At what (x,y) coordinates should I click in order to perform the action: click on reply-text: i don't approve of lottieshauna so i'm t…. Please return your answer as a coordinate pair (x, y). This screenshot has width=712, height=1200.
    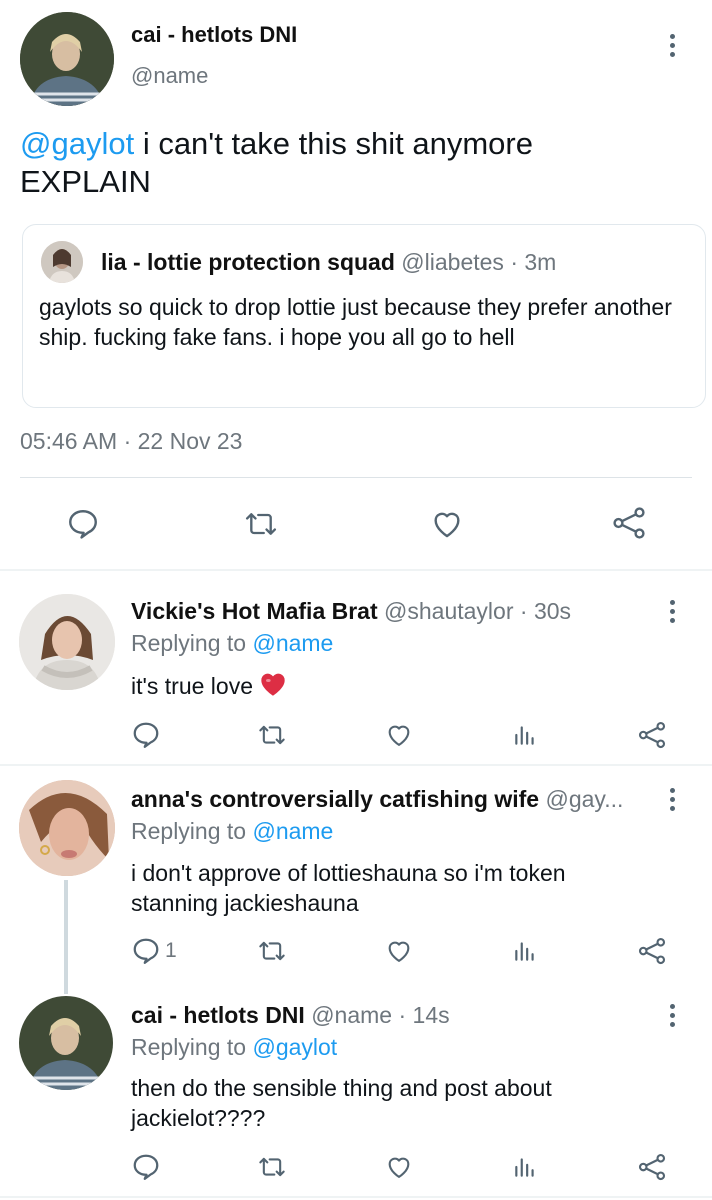
    Looking at the image, I should click on (348, 888).